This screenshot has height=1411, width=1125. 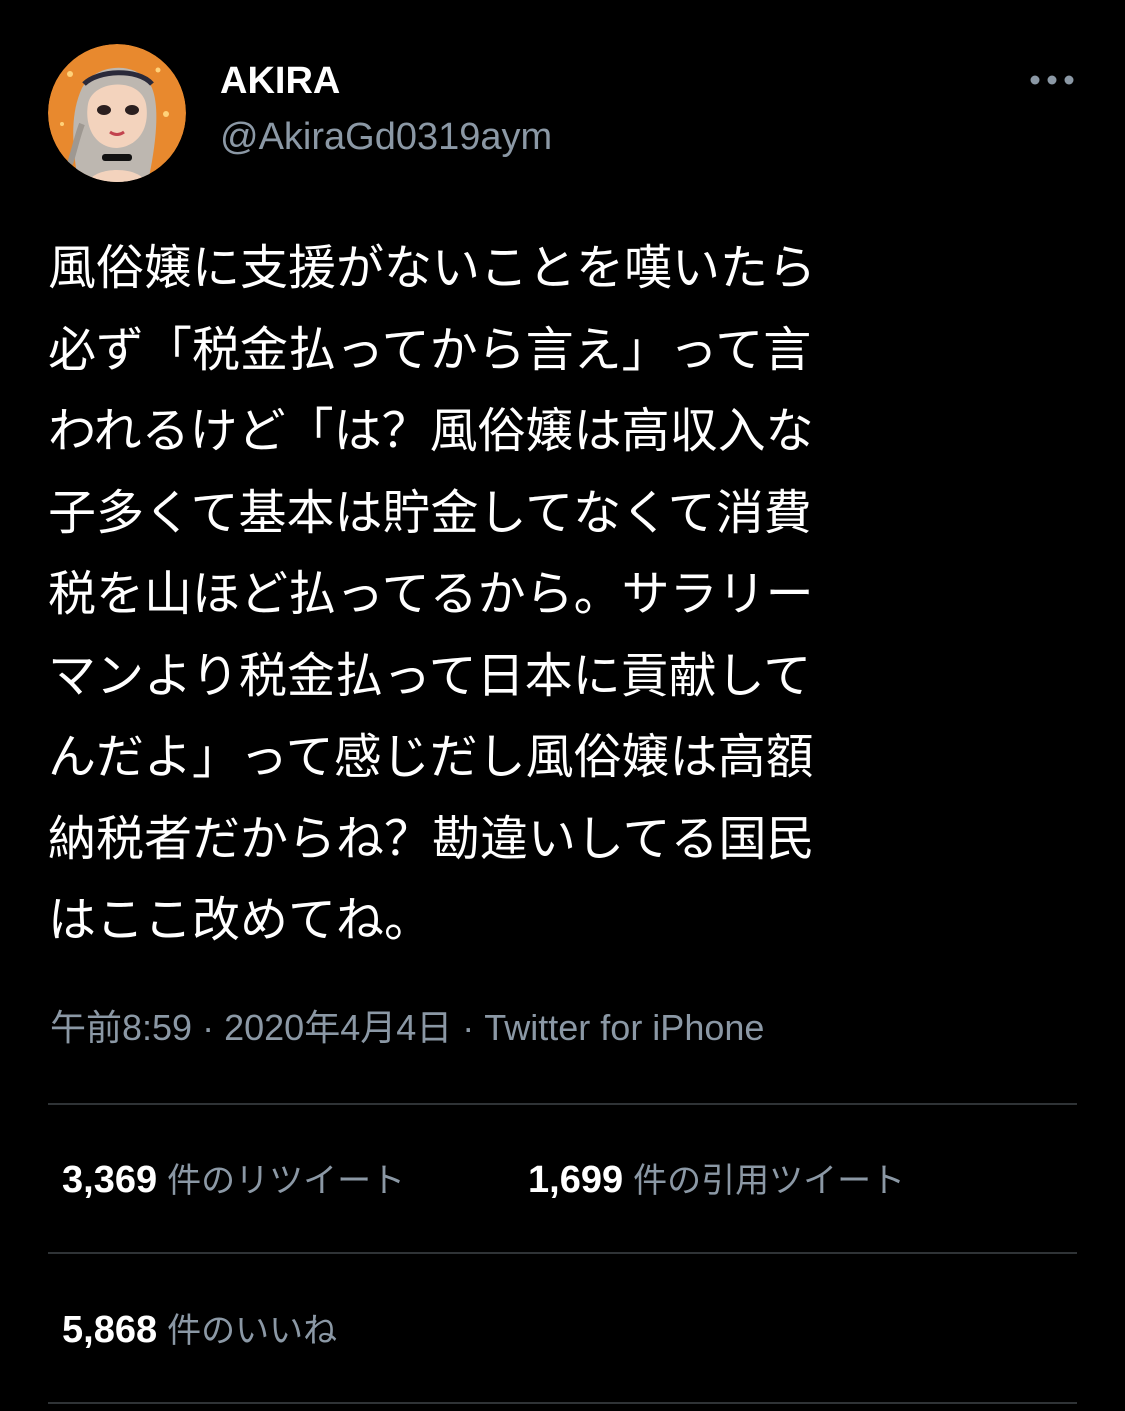 I want to click on likes-count: 5,868, so click(x=110, y=1330).